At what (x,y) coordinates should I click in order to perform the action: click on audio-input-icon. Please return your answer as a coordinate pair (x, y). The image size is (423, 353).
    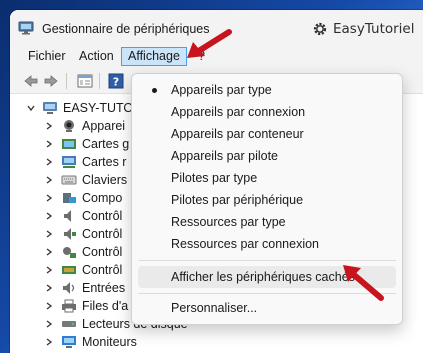
    Looking at the image, I should click on (69, 288).